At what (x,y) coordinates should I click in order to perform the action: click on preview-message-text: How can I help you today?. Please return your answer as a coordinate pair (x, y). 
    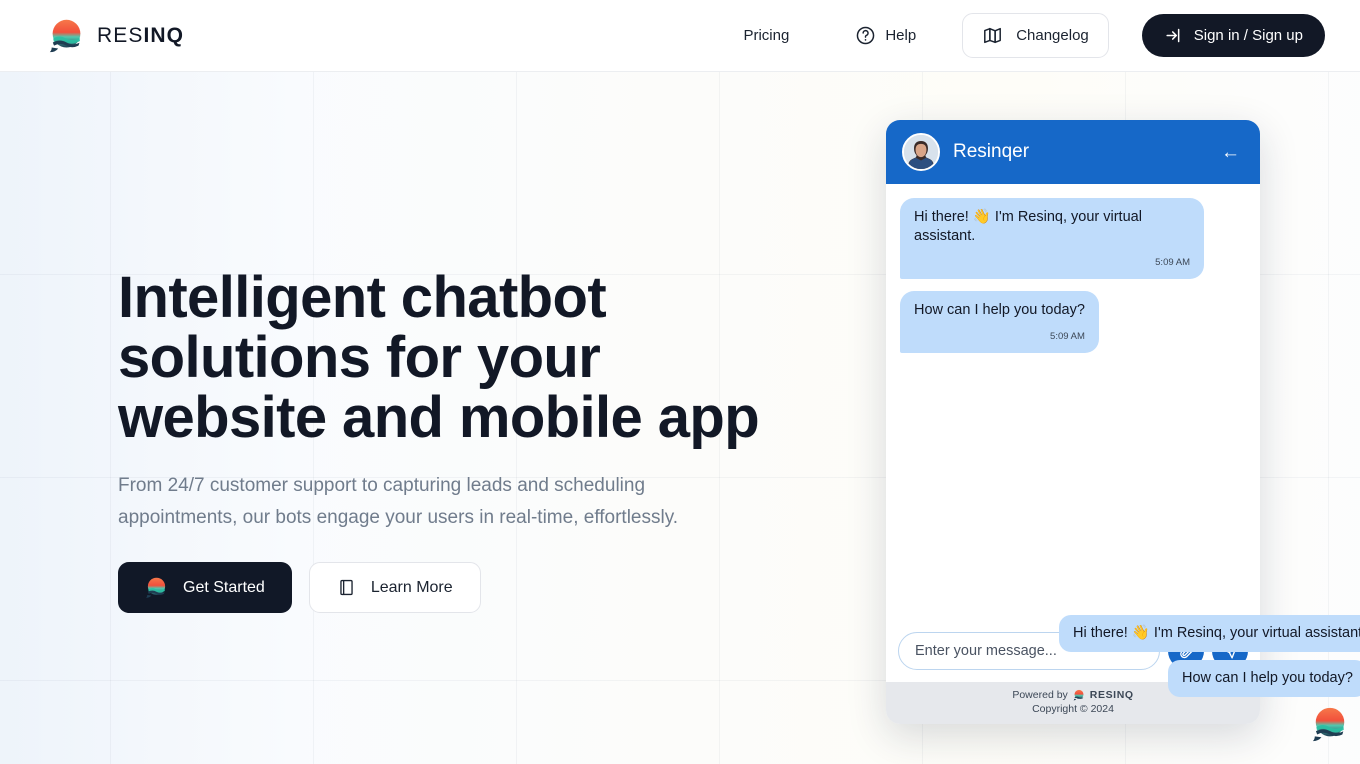
    Looking at the image, I should click on (1267, 678).